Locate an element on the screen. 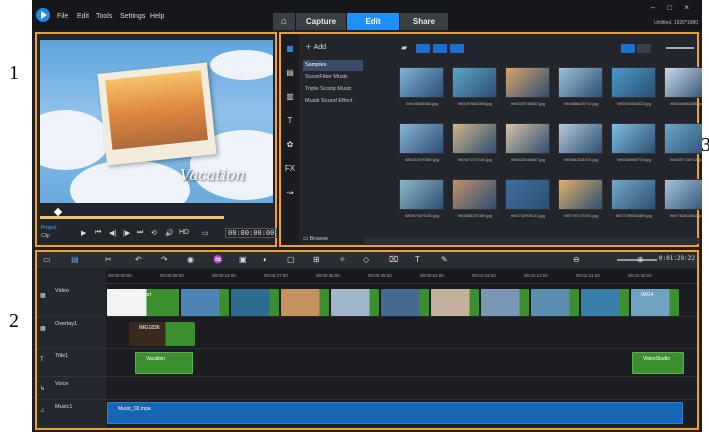 This screenshot has height=432, width=709. tab-capture: Capture is located at coordinates (321, 21).